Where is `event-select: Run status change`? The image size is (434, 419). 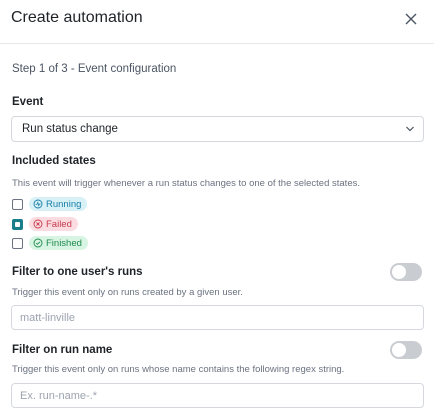 event-select: Run status change is located at coordinates (217, 129).